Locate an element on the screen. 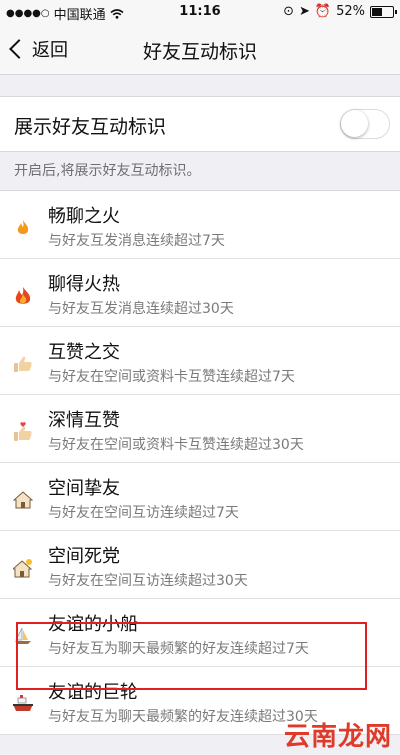  switch-knob is located at coordinates (354, 123).